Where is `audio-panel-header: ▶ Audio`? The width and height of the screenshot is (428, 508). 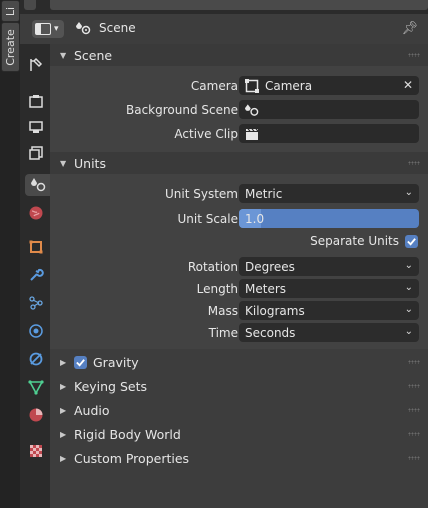
audio-panel-header: ▶ Audio is located at coordinates (239, 410).